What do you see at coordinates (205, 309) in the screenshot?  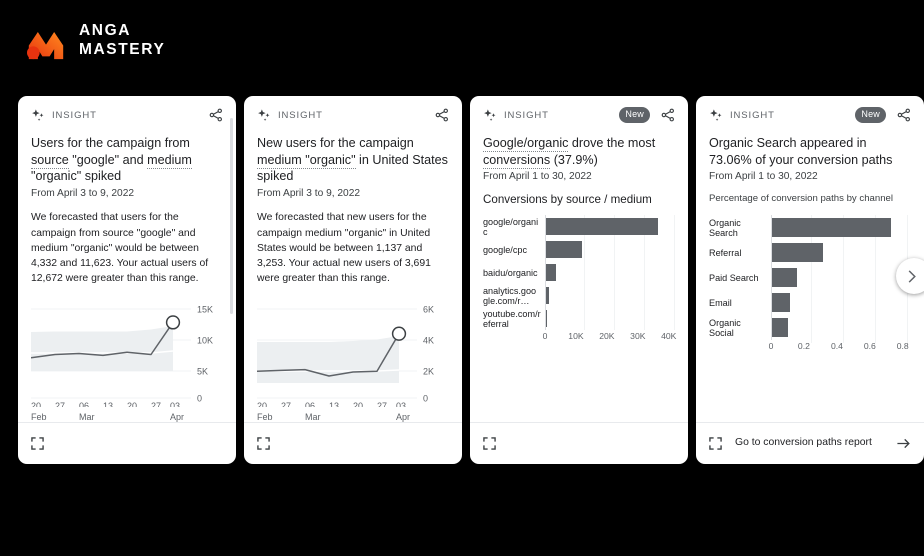 I see `svg-text: 15K` at bounding box center [205, 309].